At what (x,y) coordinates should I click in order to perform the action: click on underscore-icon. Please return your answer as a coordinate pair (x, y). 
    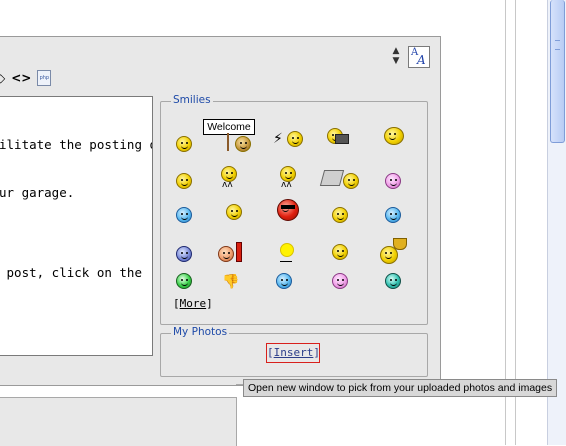
    Looking at the image, I should click on (286, 261).